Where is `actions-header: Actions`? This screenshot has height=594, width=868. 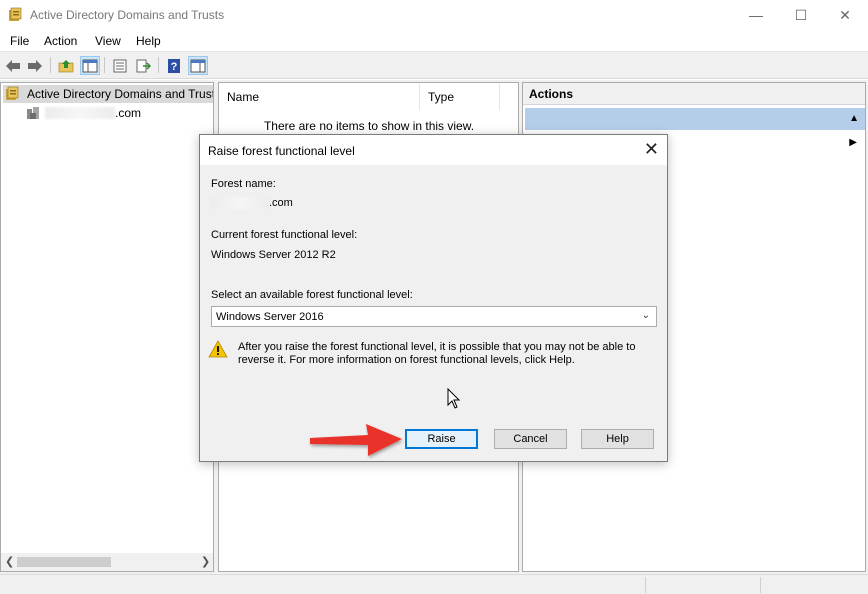 actions-header: Actions is located at coordinates (694, 94).